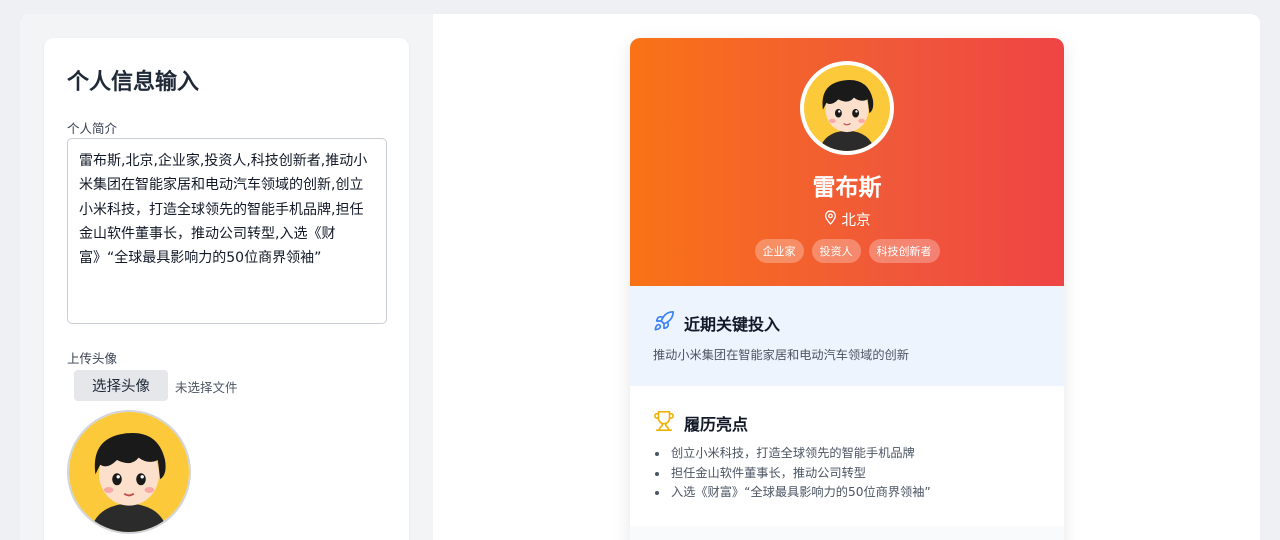  Describe the element at coordinates (847, 108) in the screenshot. I see `profile-avatar` at that location.